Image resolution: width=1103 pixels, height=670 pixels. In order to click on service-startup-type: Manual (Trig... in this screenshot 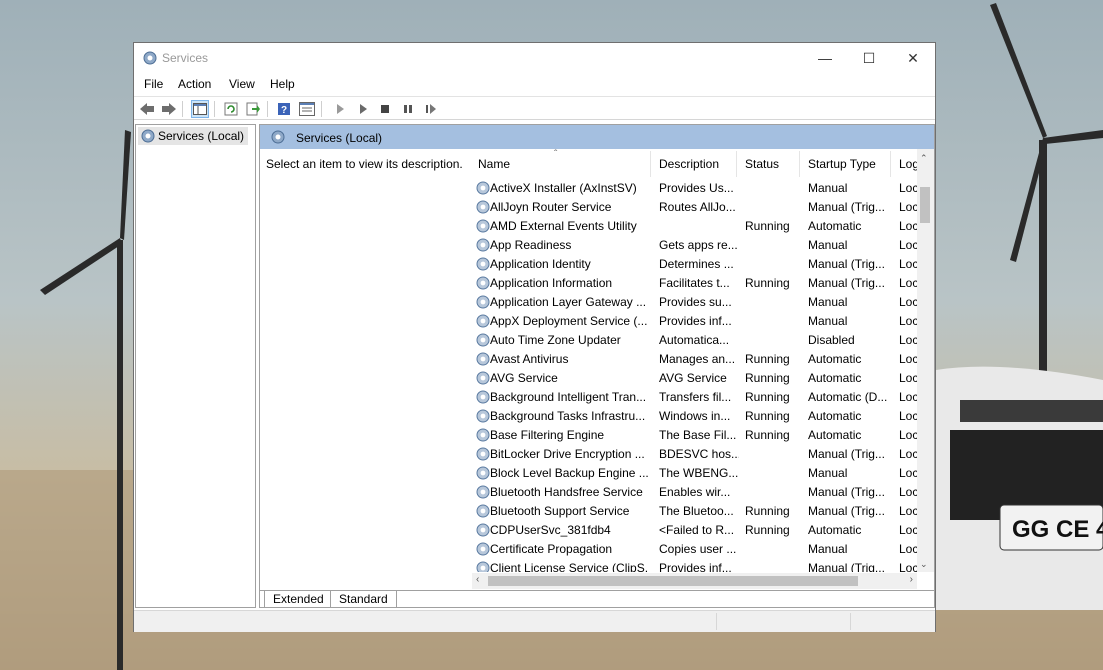, I will do `click(846, 207)`.